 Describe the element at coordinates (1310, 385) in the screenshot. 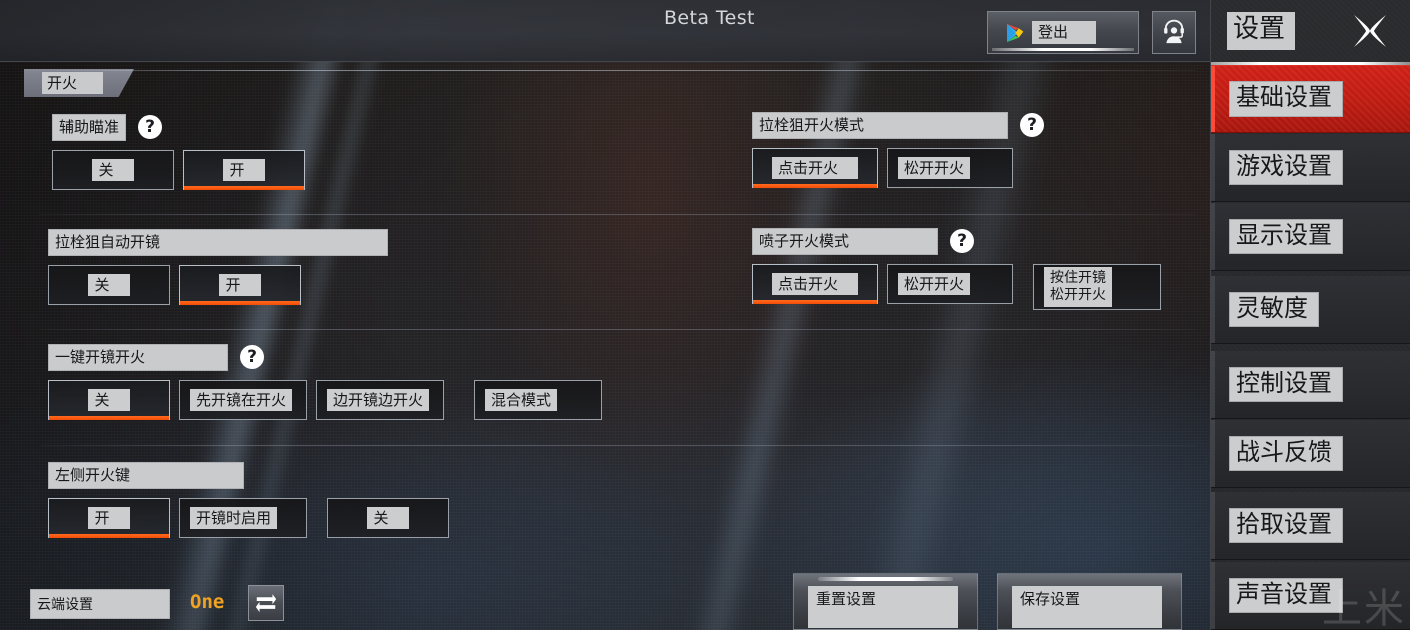

I see `sidebar-item-control-settings: 控制设置` at that location.